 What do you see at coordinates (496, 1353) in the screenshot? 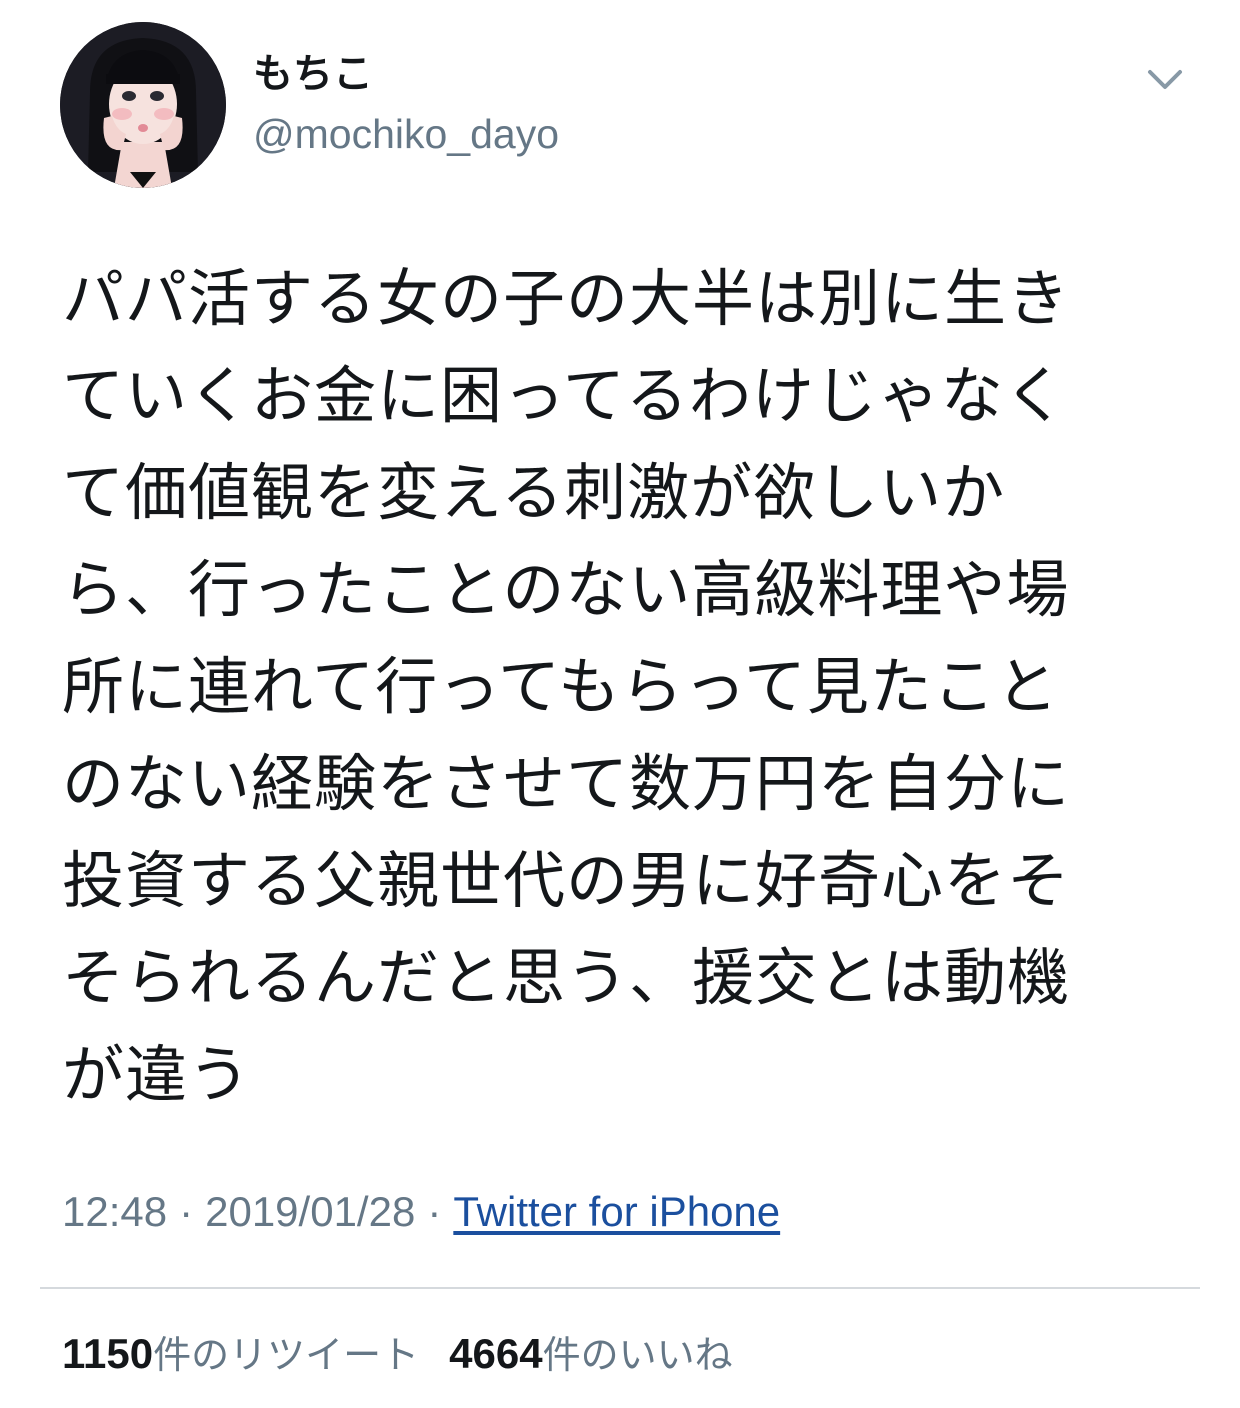
I see `likes-count: 4664` at bounding box center [496, 1353].